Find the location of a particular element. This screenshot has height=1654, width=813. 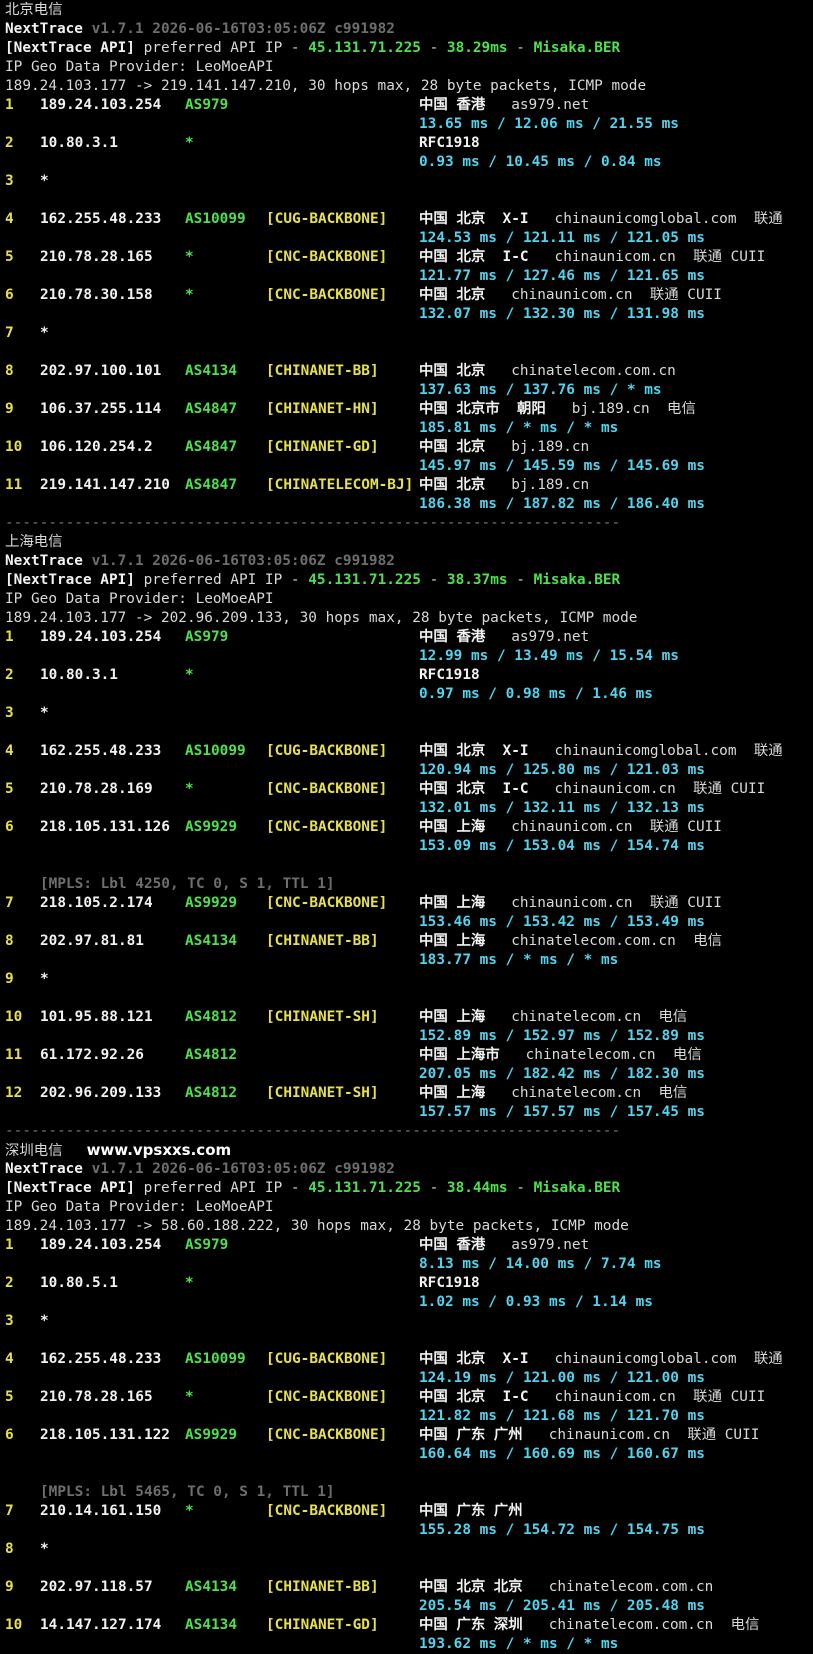

hop-rtt-row: 12.99 ms / 13.49 ms / 15.54 ms is located at coordinates (406, 656).